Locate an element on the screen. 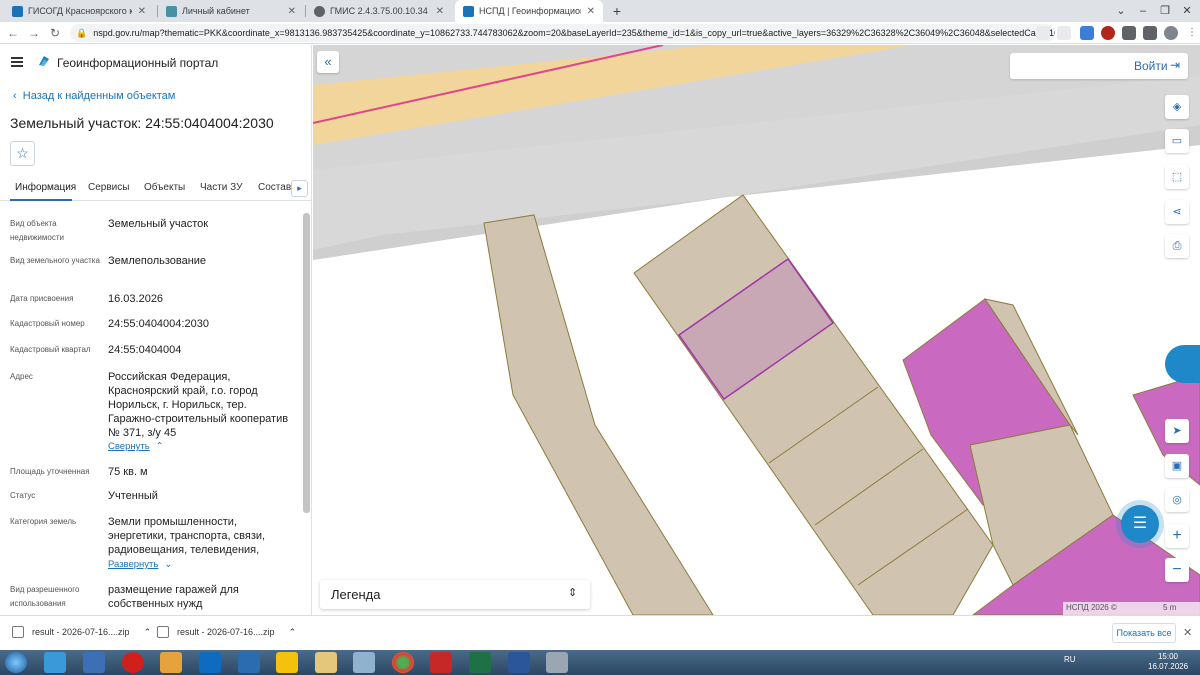 The image size is (1200, 675). browser-tab-gmis: ГМИС 2.4.3.75.00.10.34 ✕ is located at coordinates (379, 11).